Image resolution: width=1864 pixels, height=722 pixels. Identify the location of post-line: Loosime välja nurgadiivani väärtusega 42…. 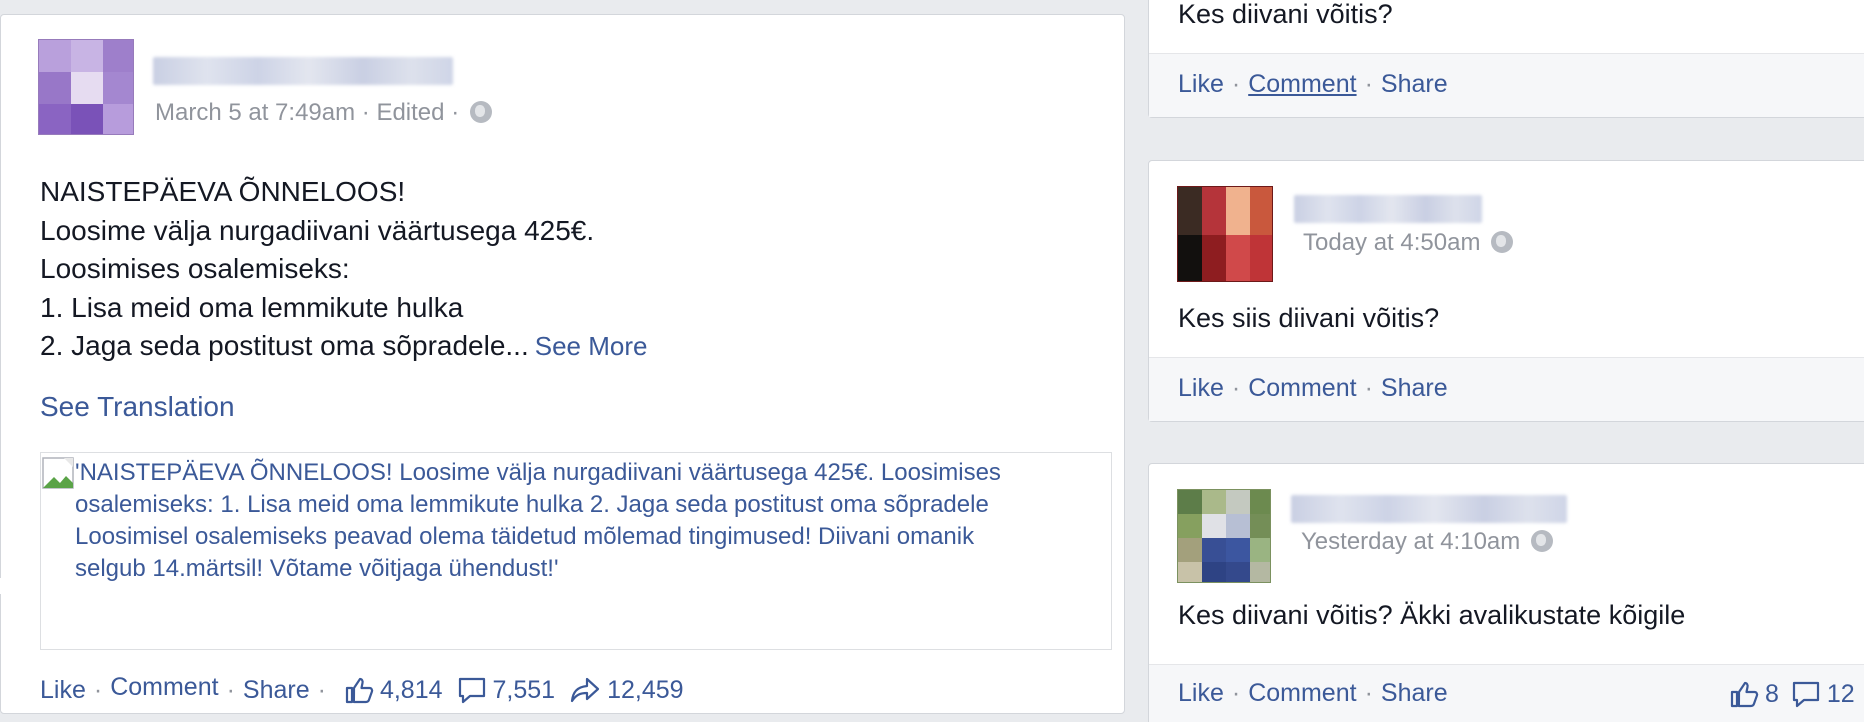
(317, 230).